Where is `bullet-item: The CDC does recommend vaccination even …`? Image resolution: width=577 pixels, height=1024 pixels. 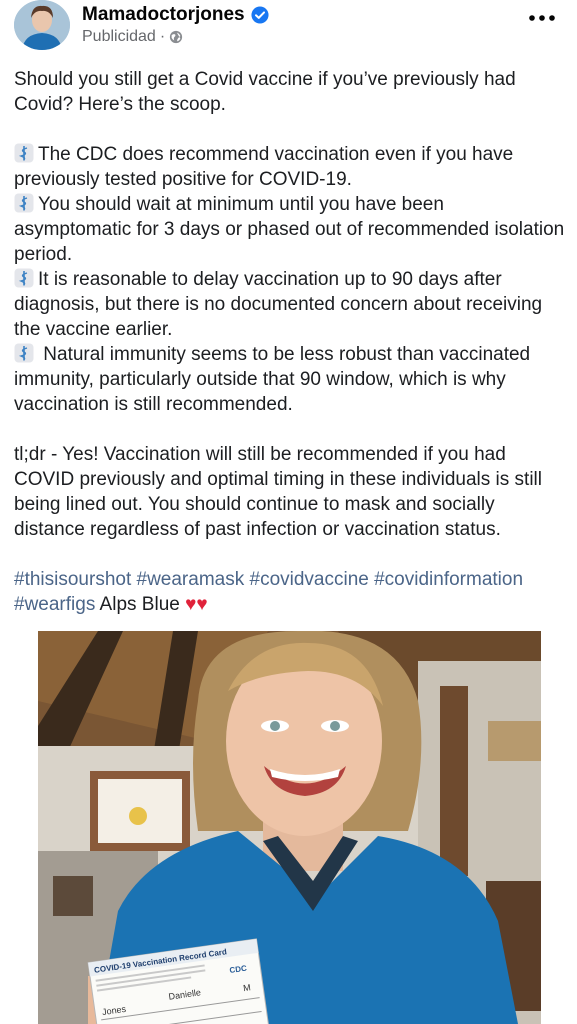 bullet-item: The CDC does recommend vaccination even … is located at coordinates (290, 167).